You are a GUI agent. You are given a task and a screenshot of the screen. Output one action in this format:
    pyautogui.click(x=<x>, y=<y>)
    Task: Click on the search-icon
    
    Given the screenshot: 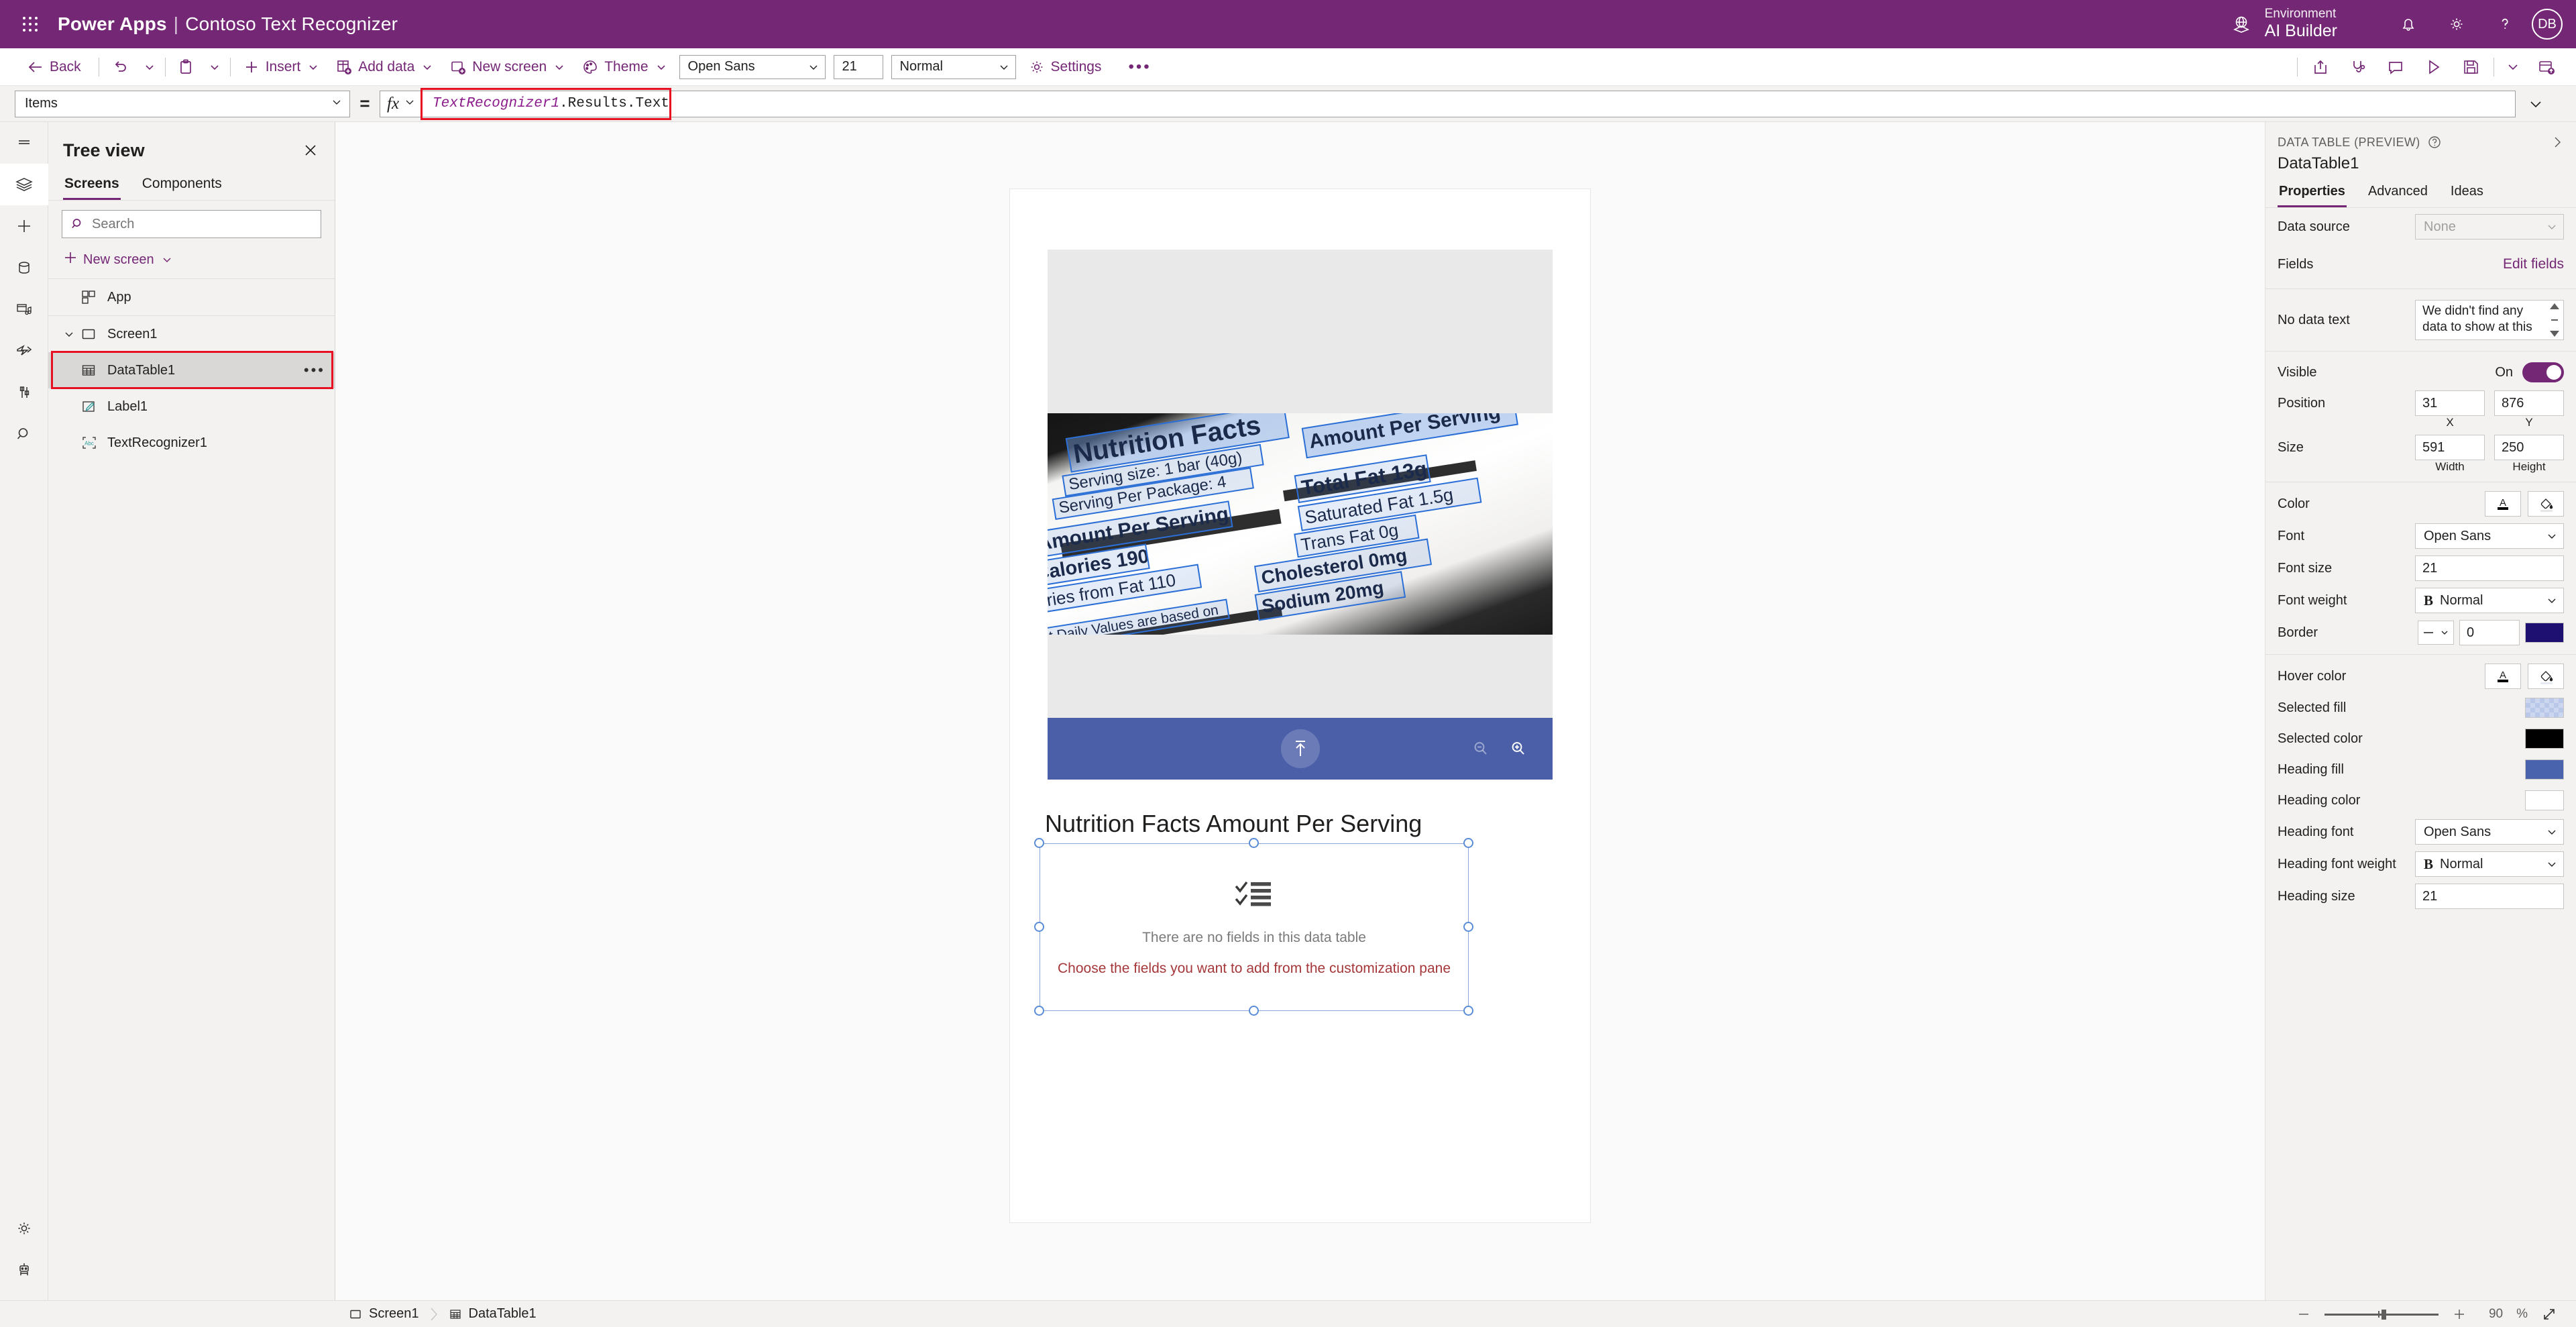 What is the action you would take?
    pyautogui.click(x=24, y=434)
    